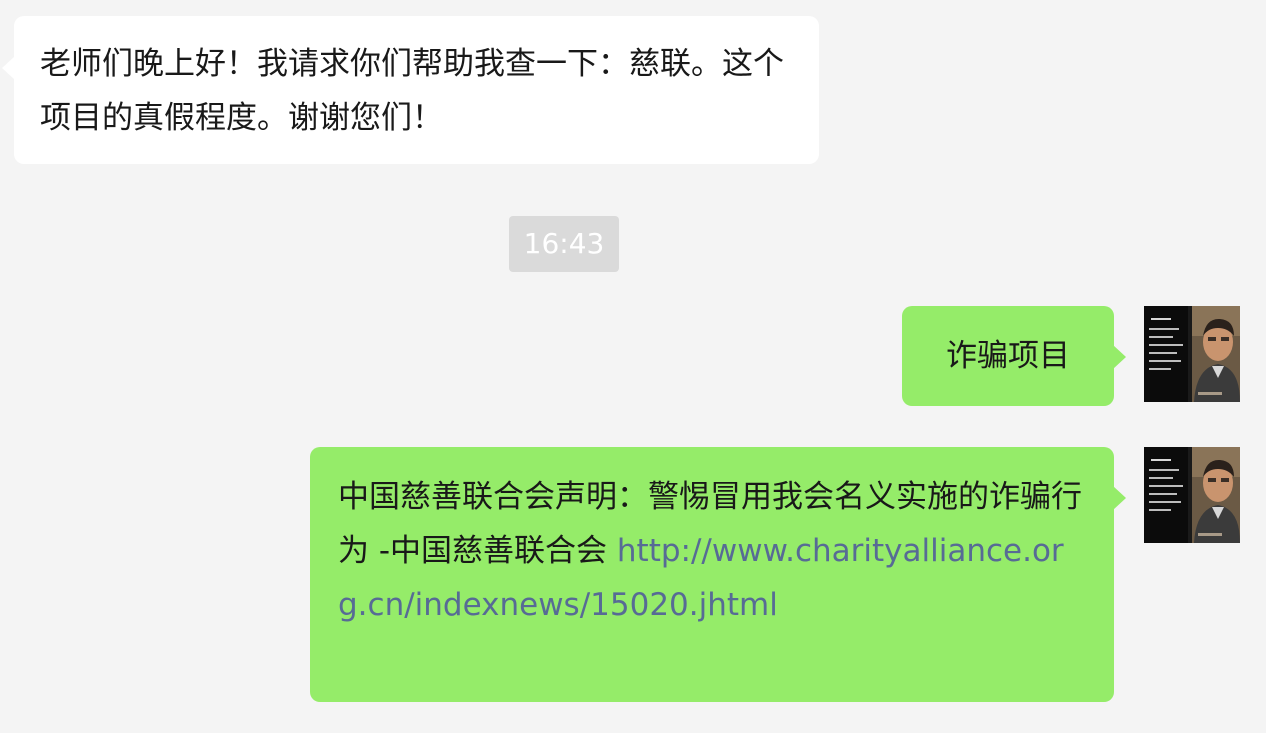  What do you see at coordinates (564, 244) in the screenshot?
I see `message-timestamp: 16:43` at bounding box center [564, 244].